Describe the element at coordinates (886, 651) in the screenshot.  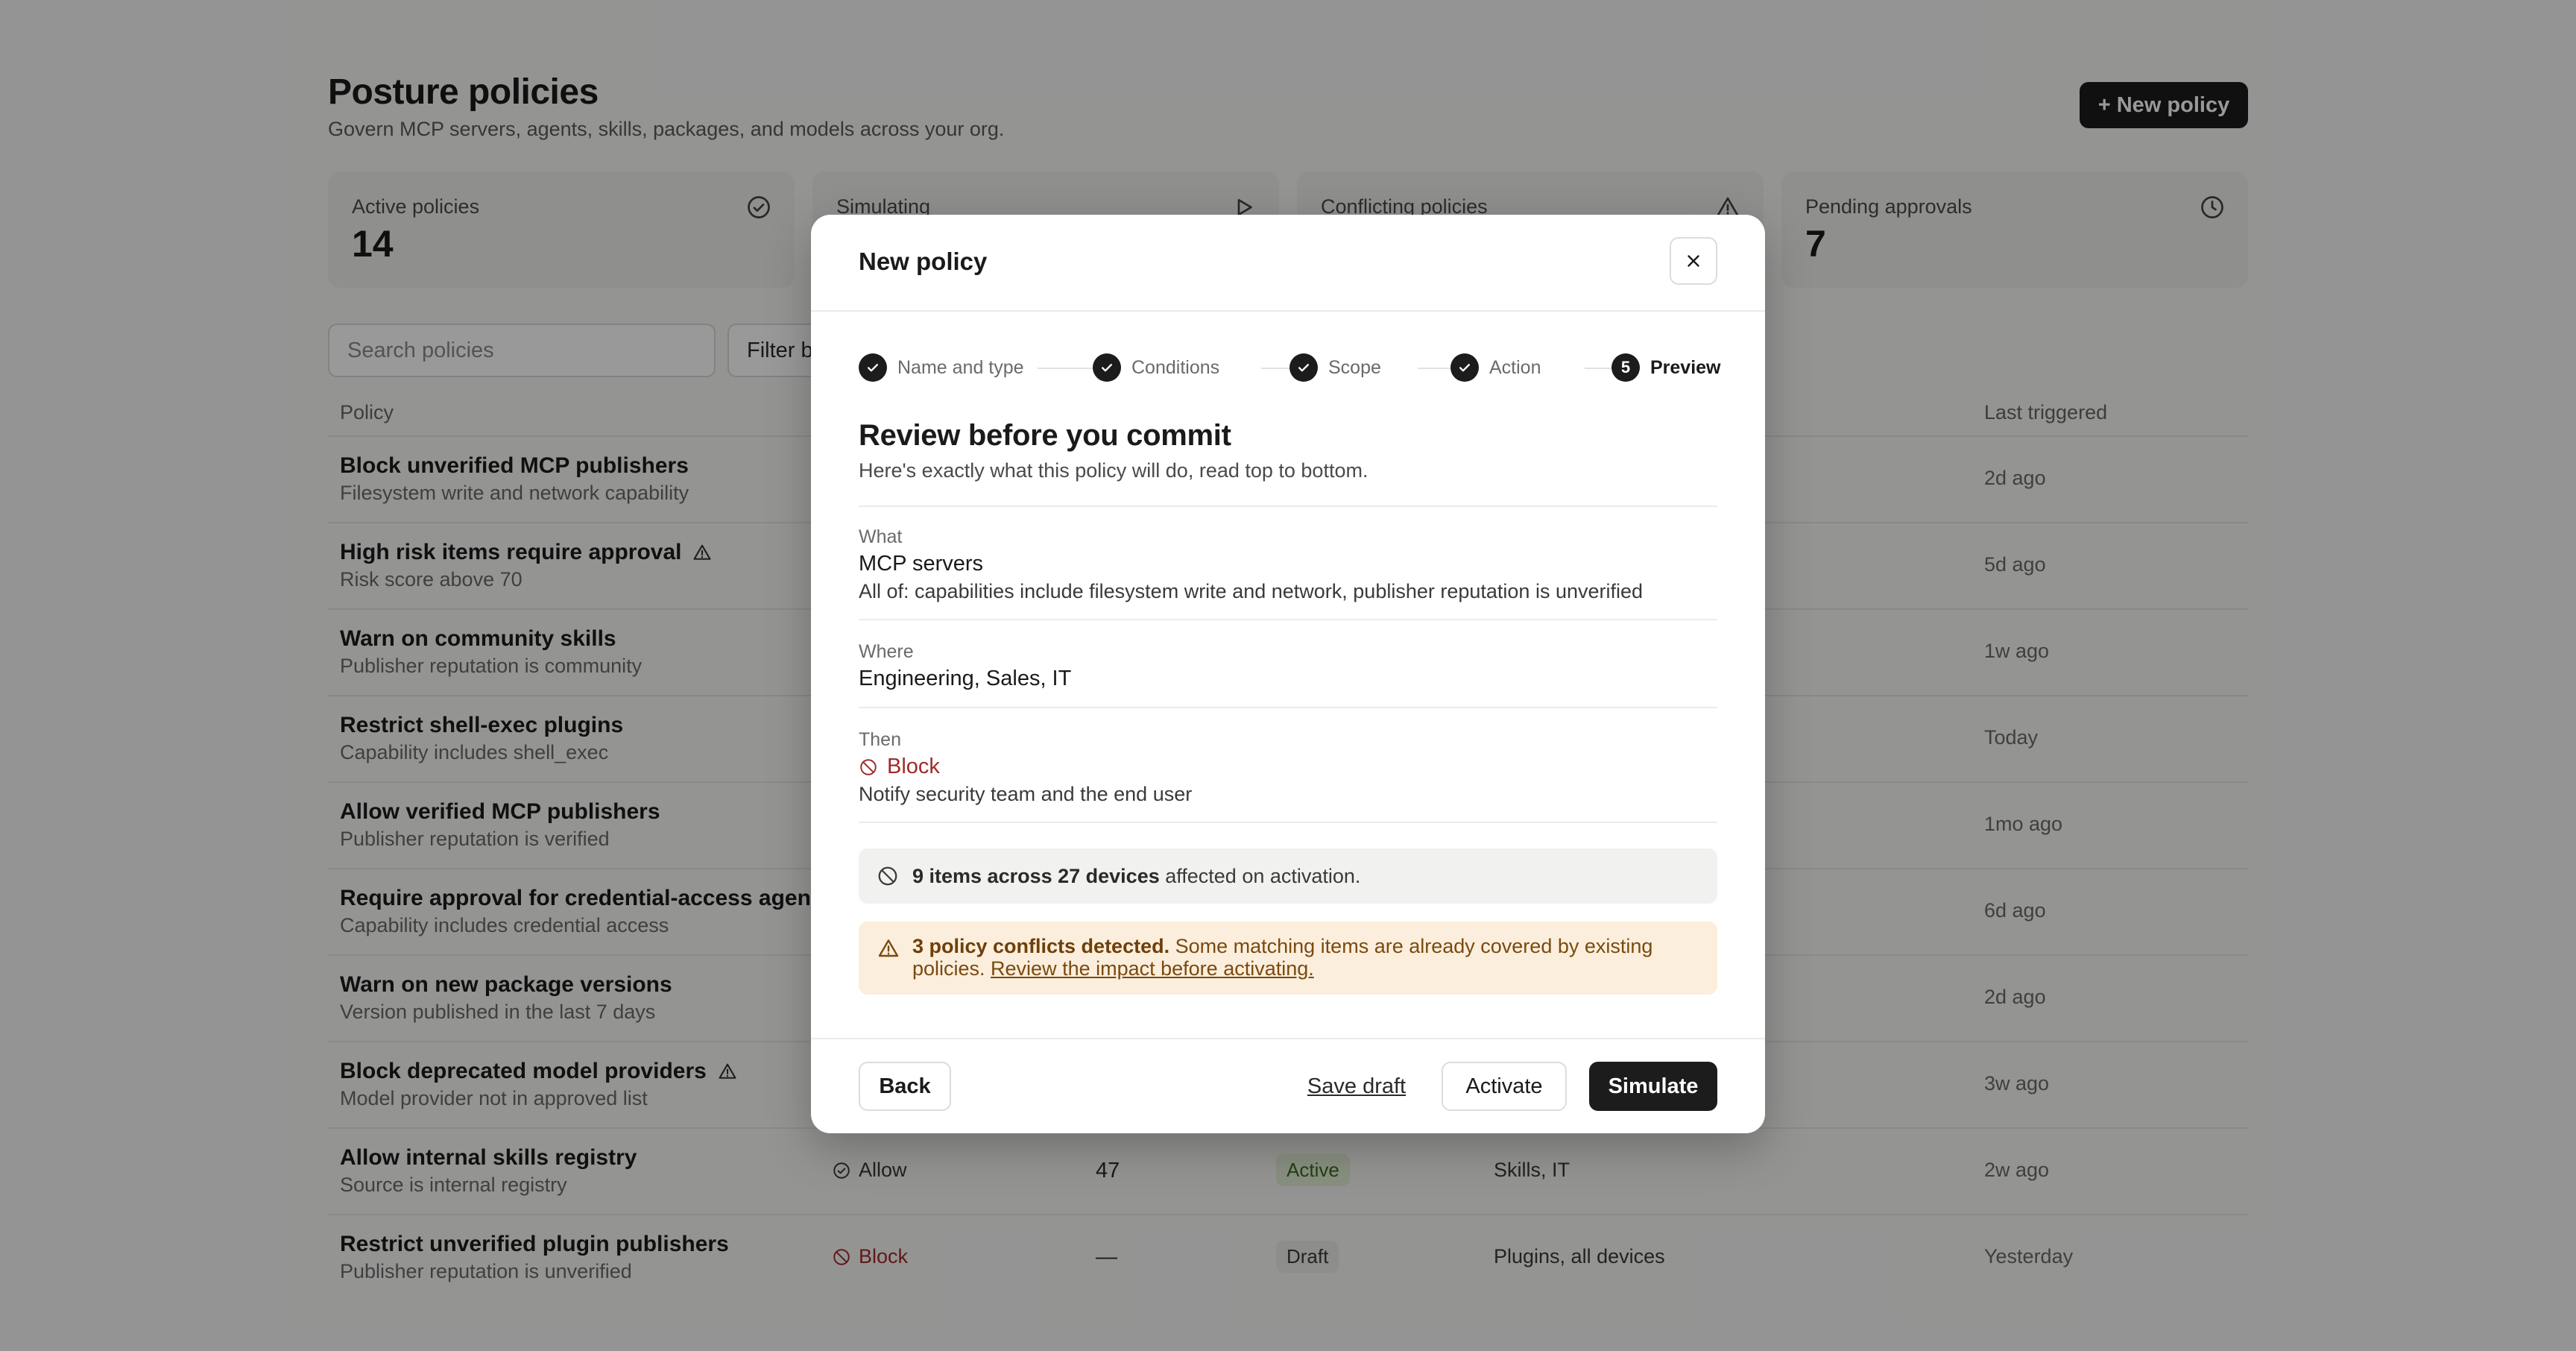
I see `where-label: Where` at that location.